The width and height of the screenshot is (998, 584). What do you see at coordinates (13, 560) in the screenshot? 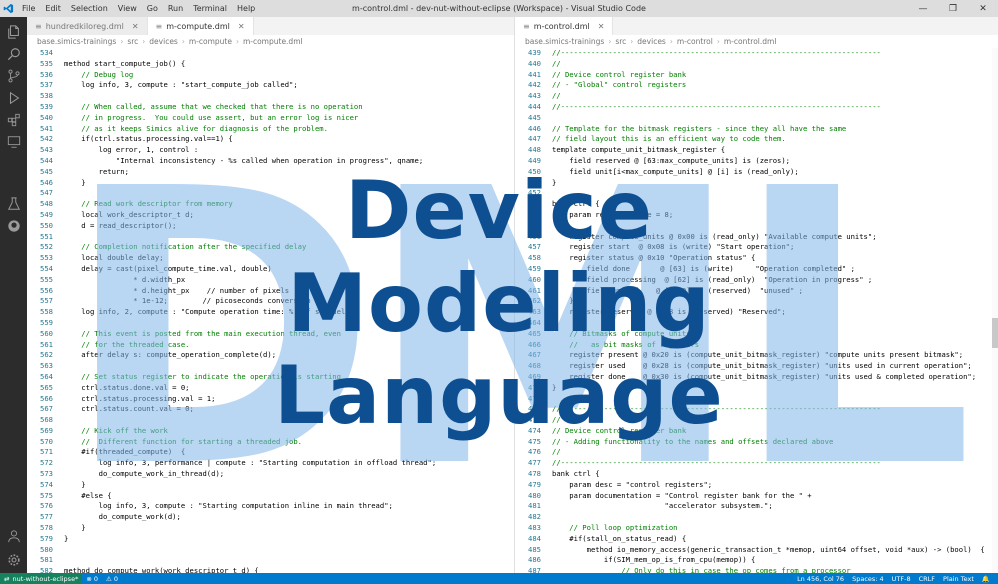
I see `settings-gear-icon` at bounding box center [13, 560].